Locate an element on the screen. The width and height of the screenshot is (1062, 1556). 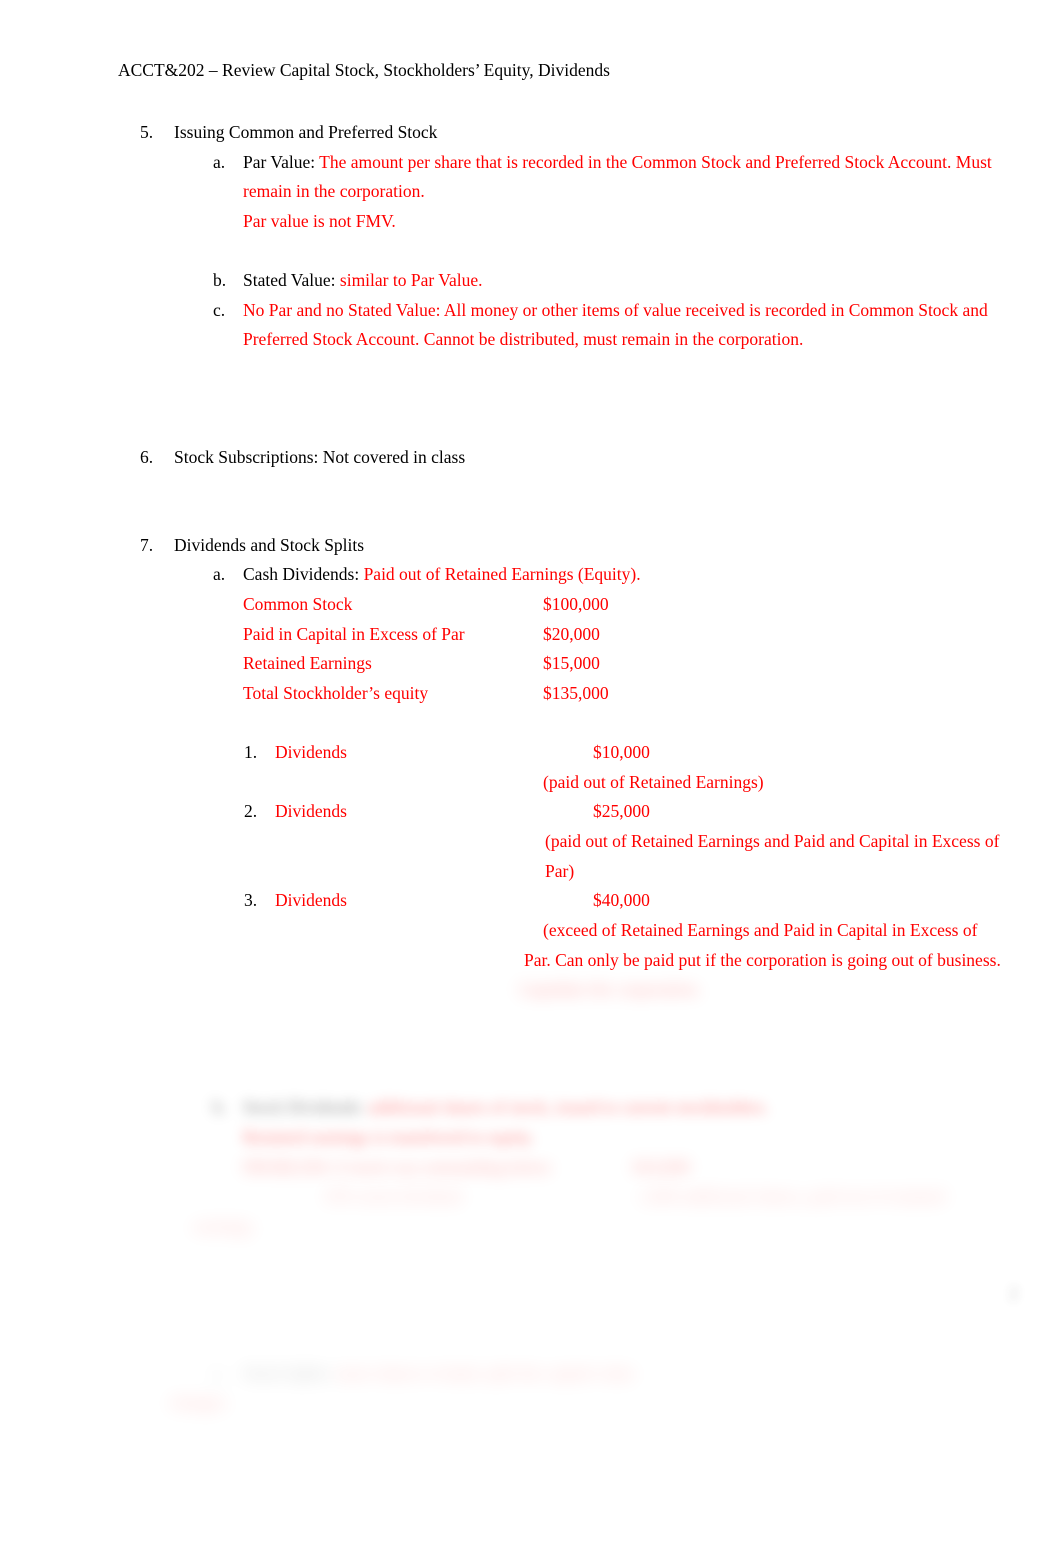
dividend-scenario-3-note-line-3: Liquidate the corporation. is located at coordinates (610, 989).